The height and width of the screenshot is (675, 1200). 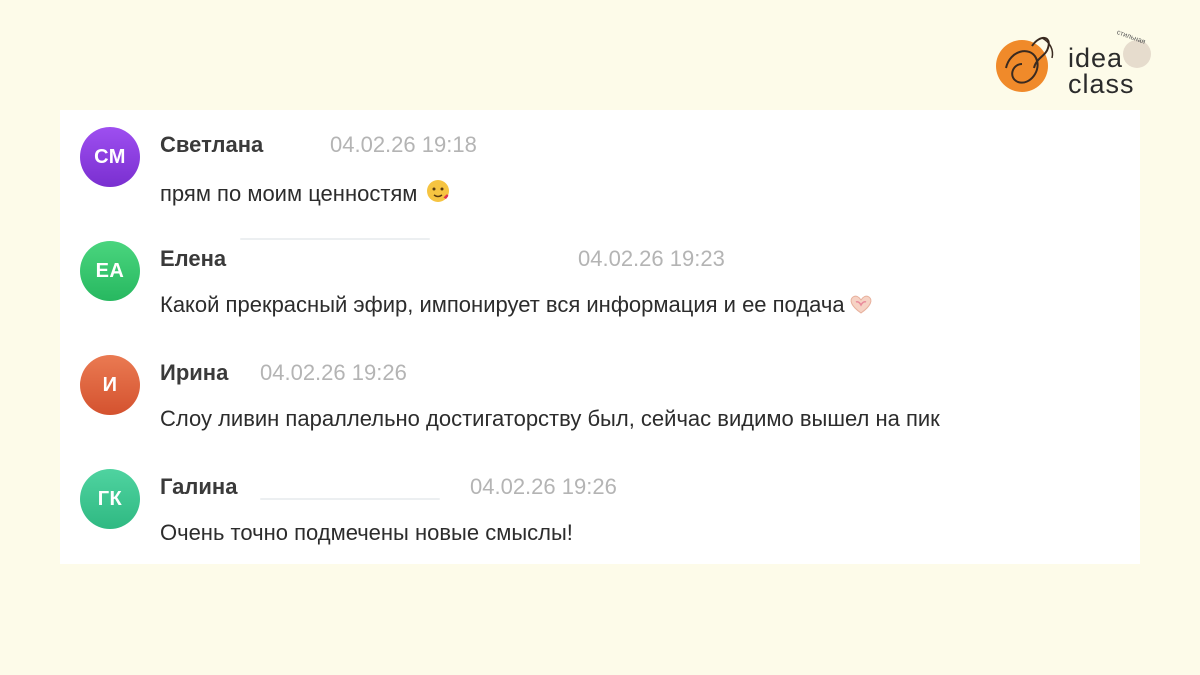 What do you see at coordinates (289, 193) in the screenshot?
I see `message-body: прям по моим ценностям` at bounding box center [289, 193].